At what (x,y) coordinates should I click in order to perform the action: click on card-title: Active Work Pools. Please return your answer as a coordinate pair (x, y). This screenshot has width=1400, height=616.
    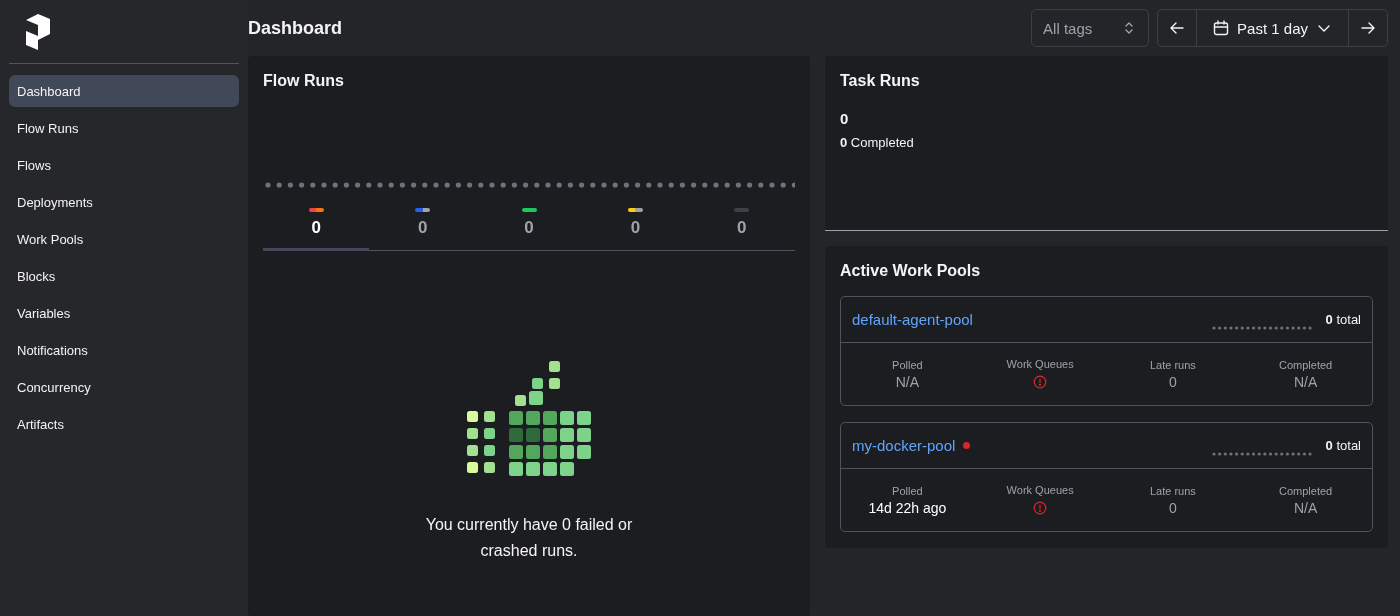
    Looking at the image, I should click on (911, 271).